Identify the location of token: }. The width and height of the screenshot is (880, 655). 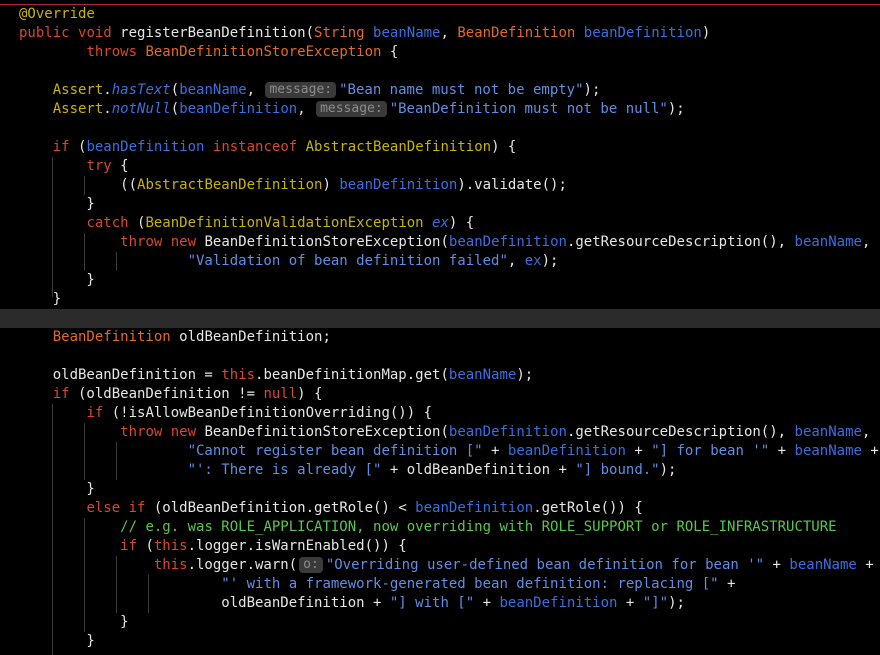
(40, 299).